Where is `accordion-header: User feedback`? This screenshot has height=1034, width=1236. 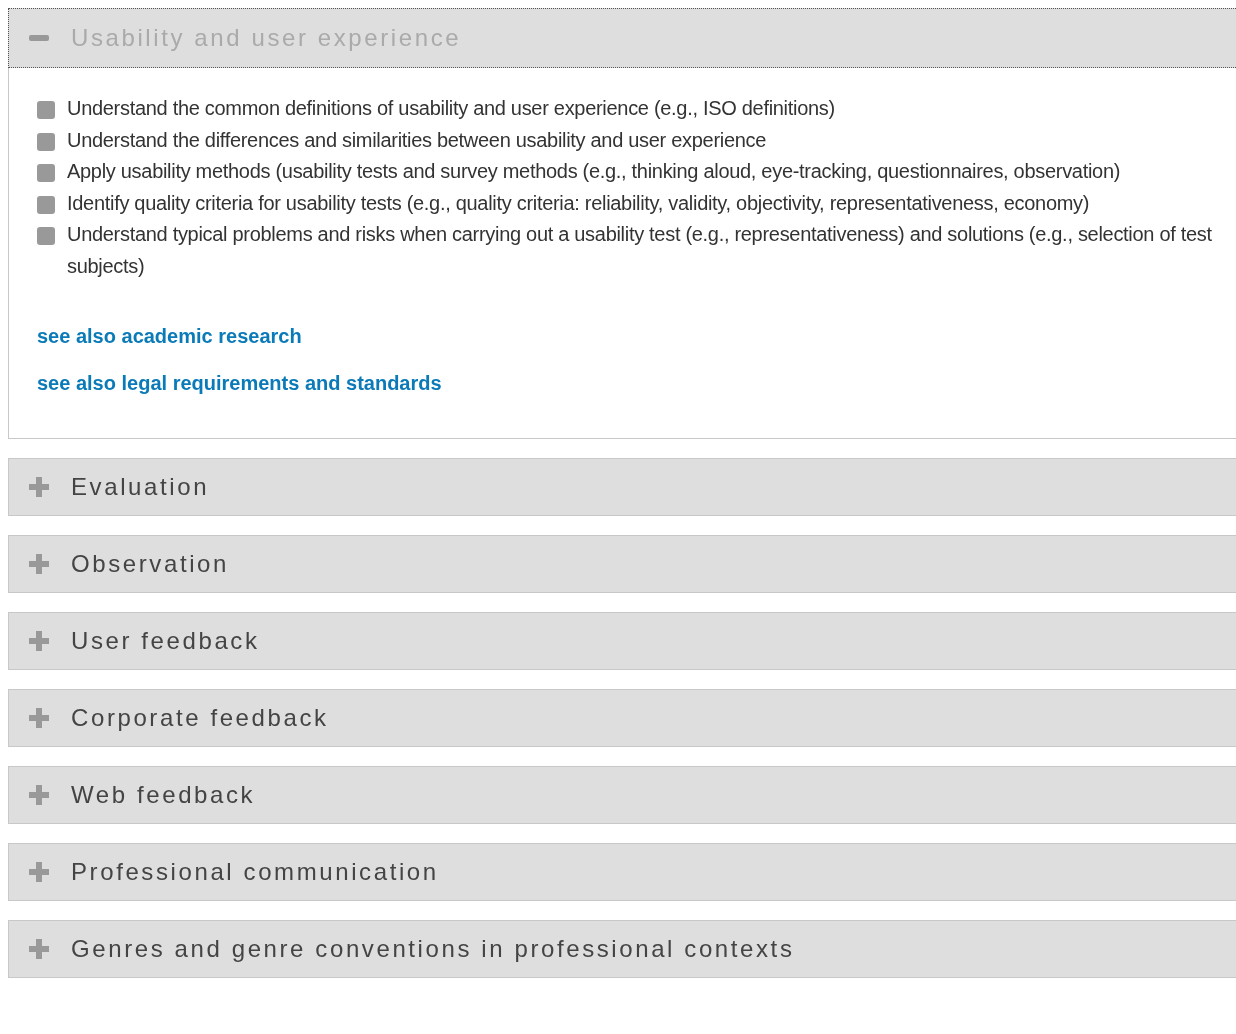 accordion-header: User feedback is located at coordinates (622, 641).